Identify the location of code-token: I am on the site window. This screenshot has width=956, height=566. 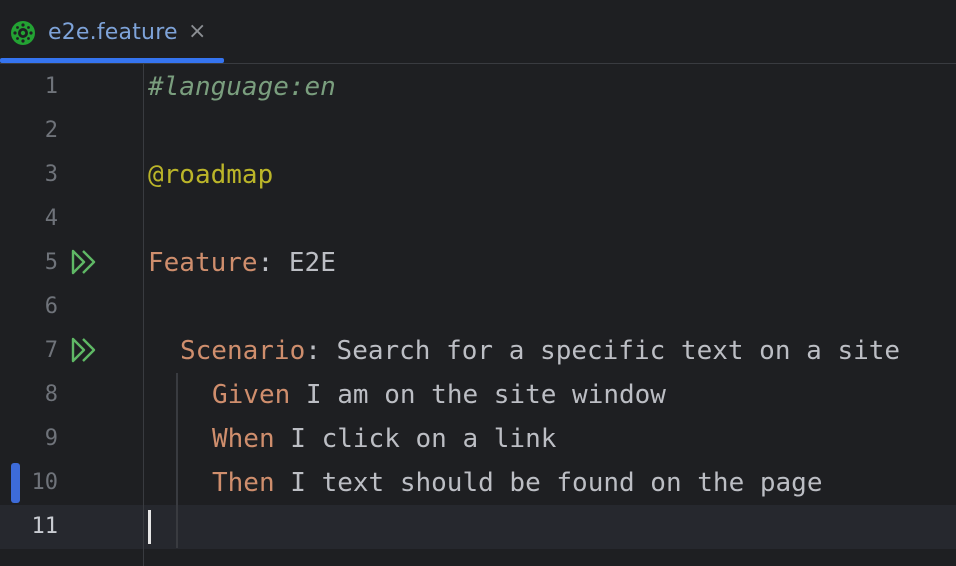
(478, 395).